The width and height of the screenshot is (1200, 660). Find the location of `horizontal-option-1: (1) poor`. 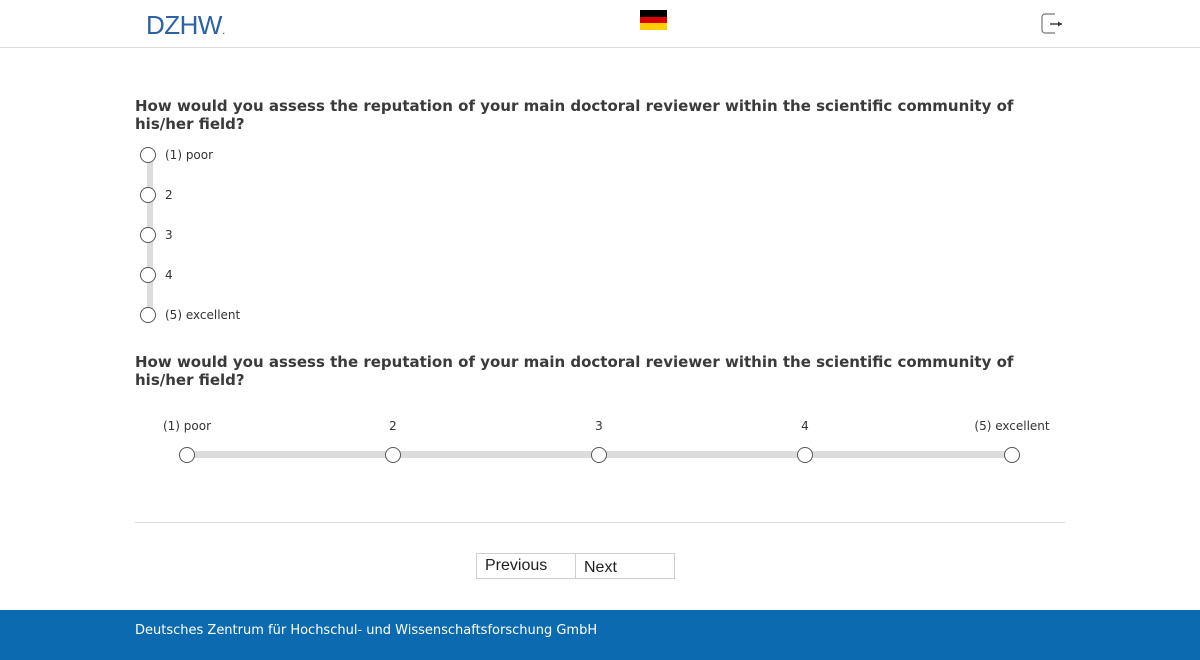

horizontal-option-1: (1) poor is located at coordinates (187, 439).